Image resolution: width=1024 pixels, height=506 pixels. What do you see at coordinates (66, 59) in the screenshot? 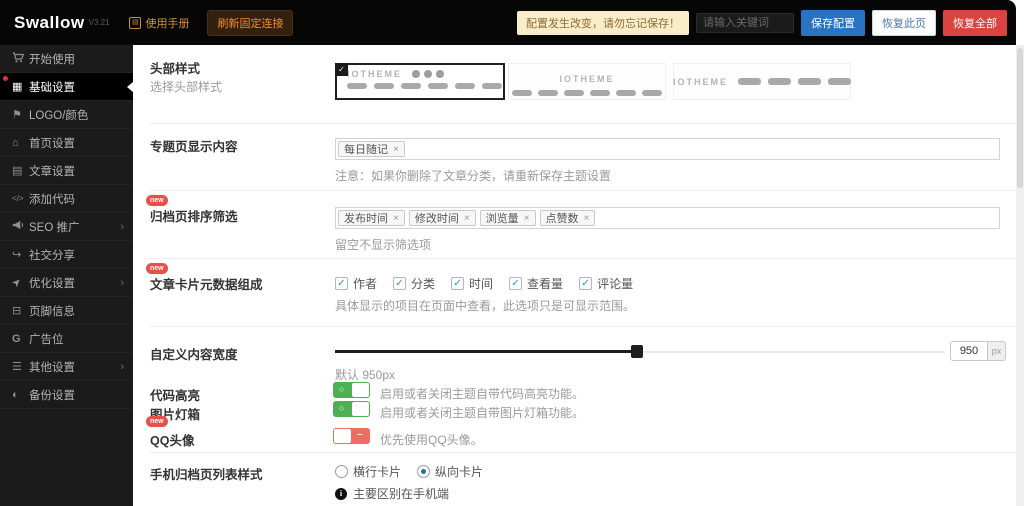
I see `sidebar-item-getting-started: 开始使用` at bounding box center [66, 59].